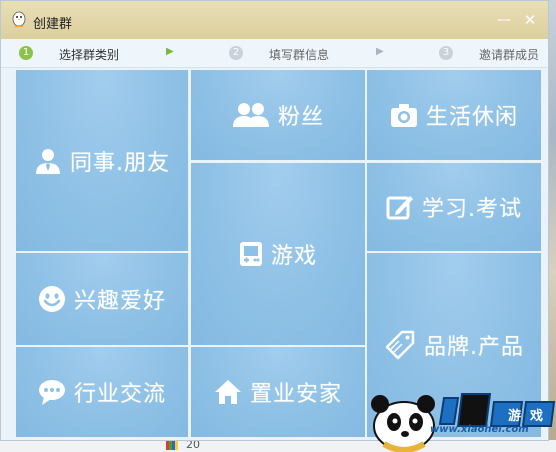  Describe the element at coordinates (250, 254) in the screenshot. I see `game-console-icon` at that location.